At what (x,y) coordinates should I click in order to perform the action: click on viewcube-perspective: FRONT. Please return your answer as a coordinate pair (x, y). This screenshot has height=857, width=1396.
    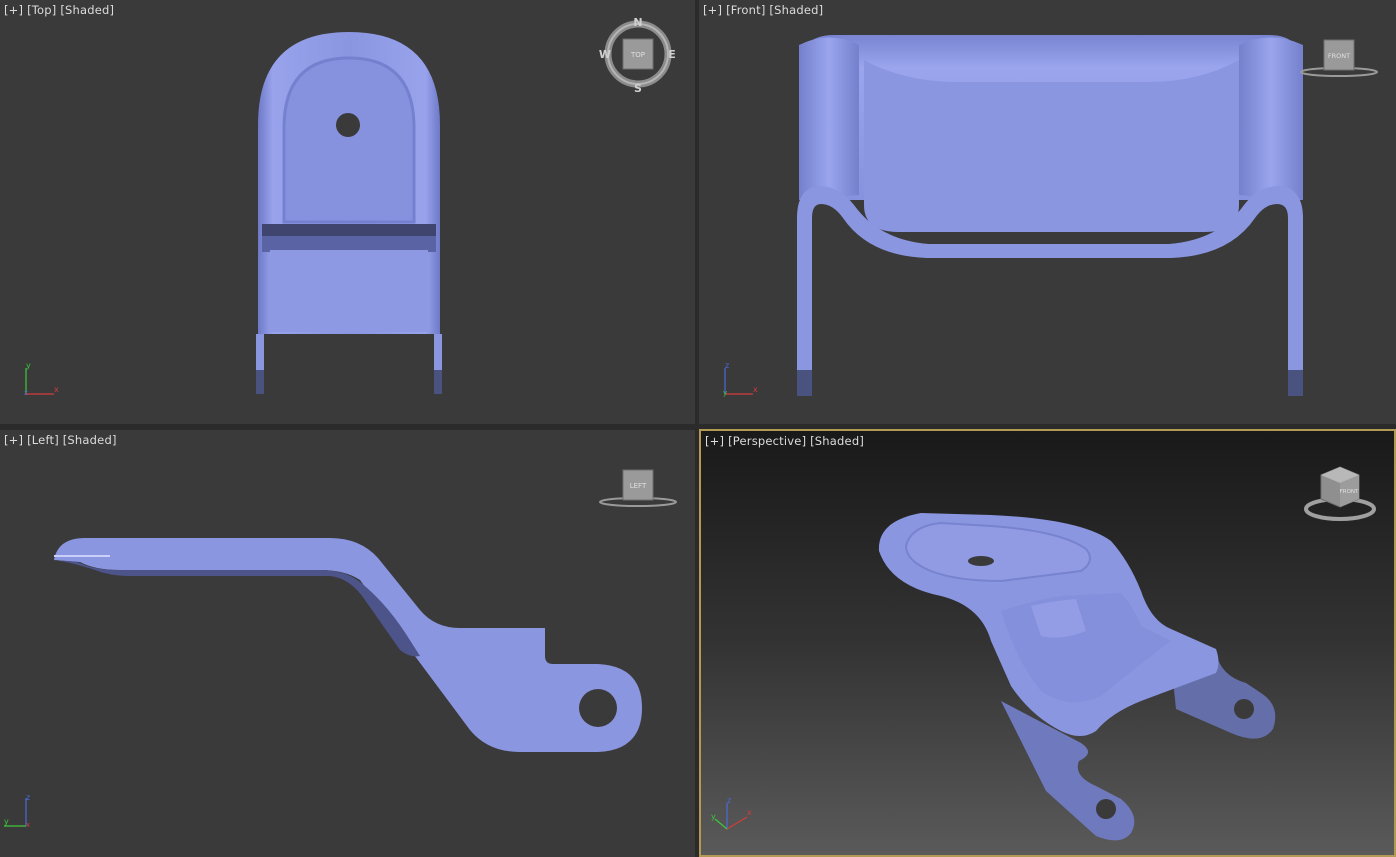
    Looking at the image, I should click on (1343, 494).